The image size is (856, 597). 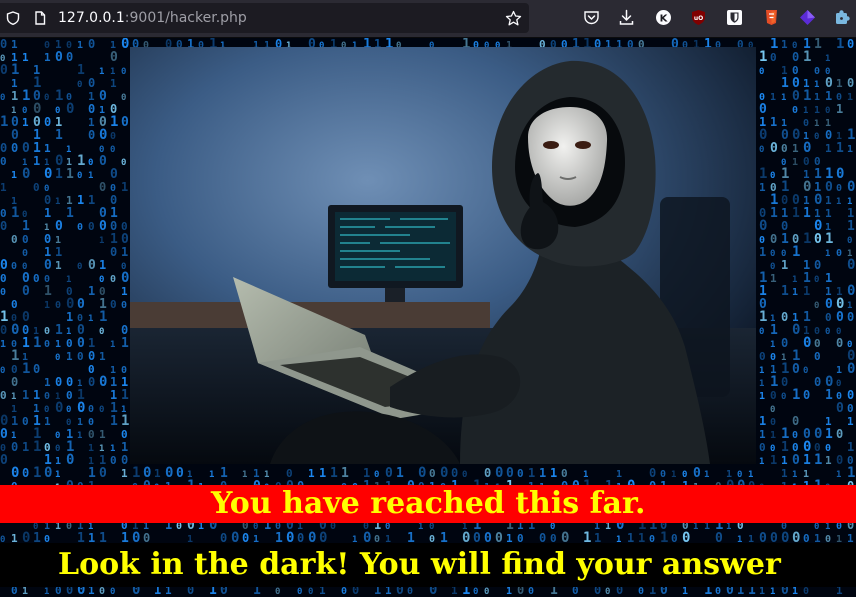 What do you see at coordinates (734, 17) in the screenshot?
I see `bitwarden-icon` at bounding box center [734, 17].